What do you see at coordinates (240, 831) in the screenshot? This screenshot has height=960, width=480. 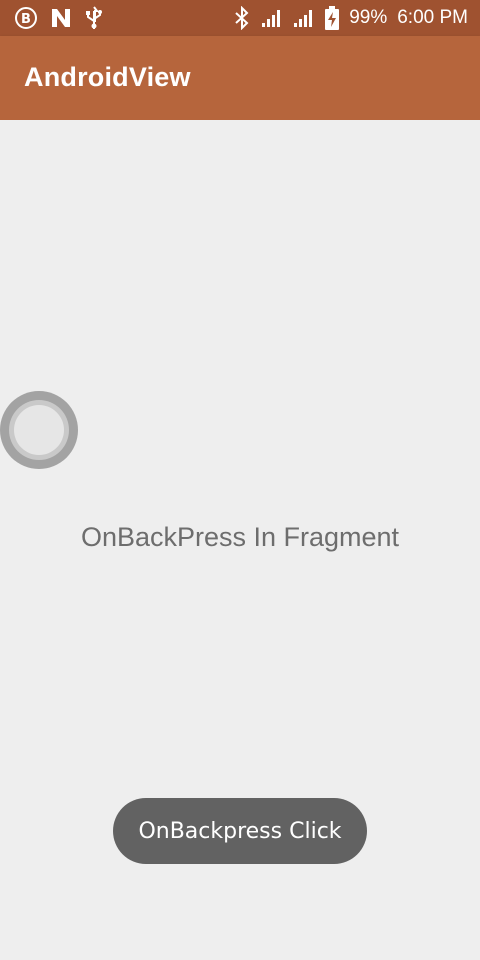 I see `toast-message: OnBackpress Click` at bounding box center [240, 831].